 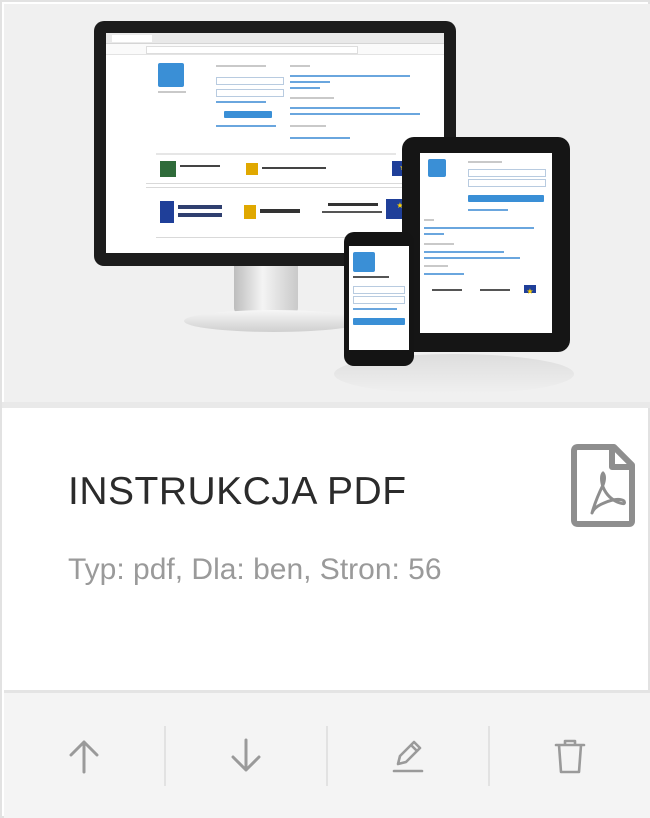 I want to click on tablet-screen, so click(x=486, y=243).